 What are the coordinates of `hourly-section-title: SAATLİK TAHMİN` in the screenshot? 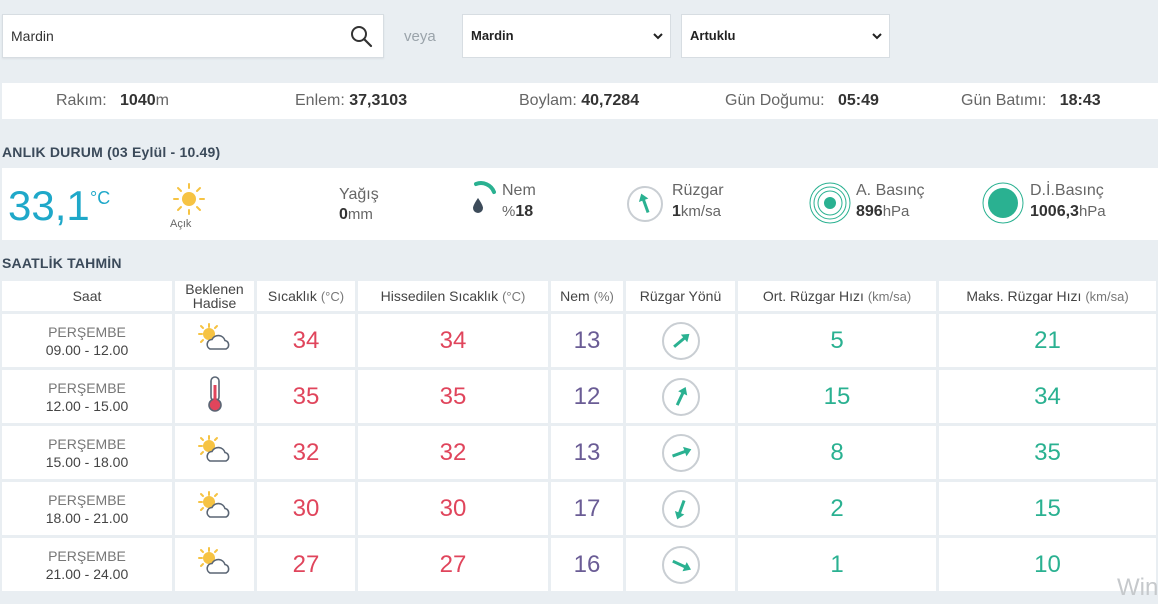 It's located at (62, 263).